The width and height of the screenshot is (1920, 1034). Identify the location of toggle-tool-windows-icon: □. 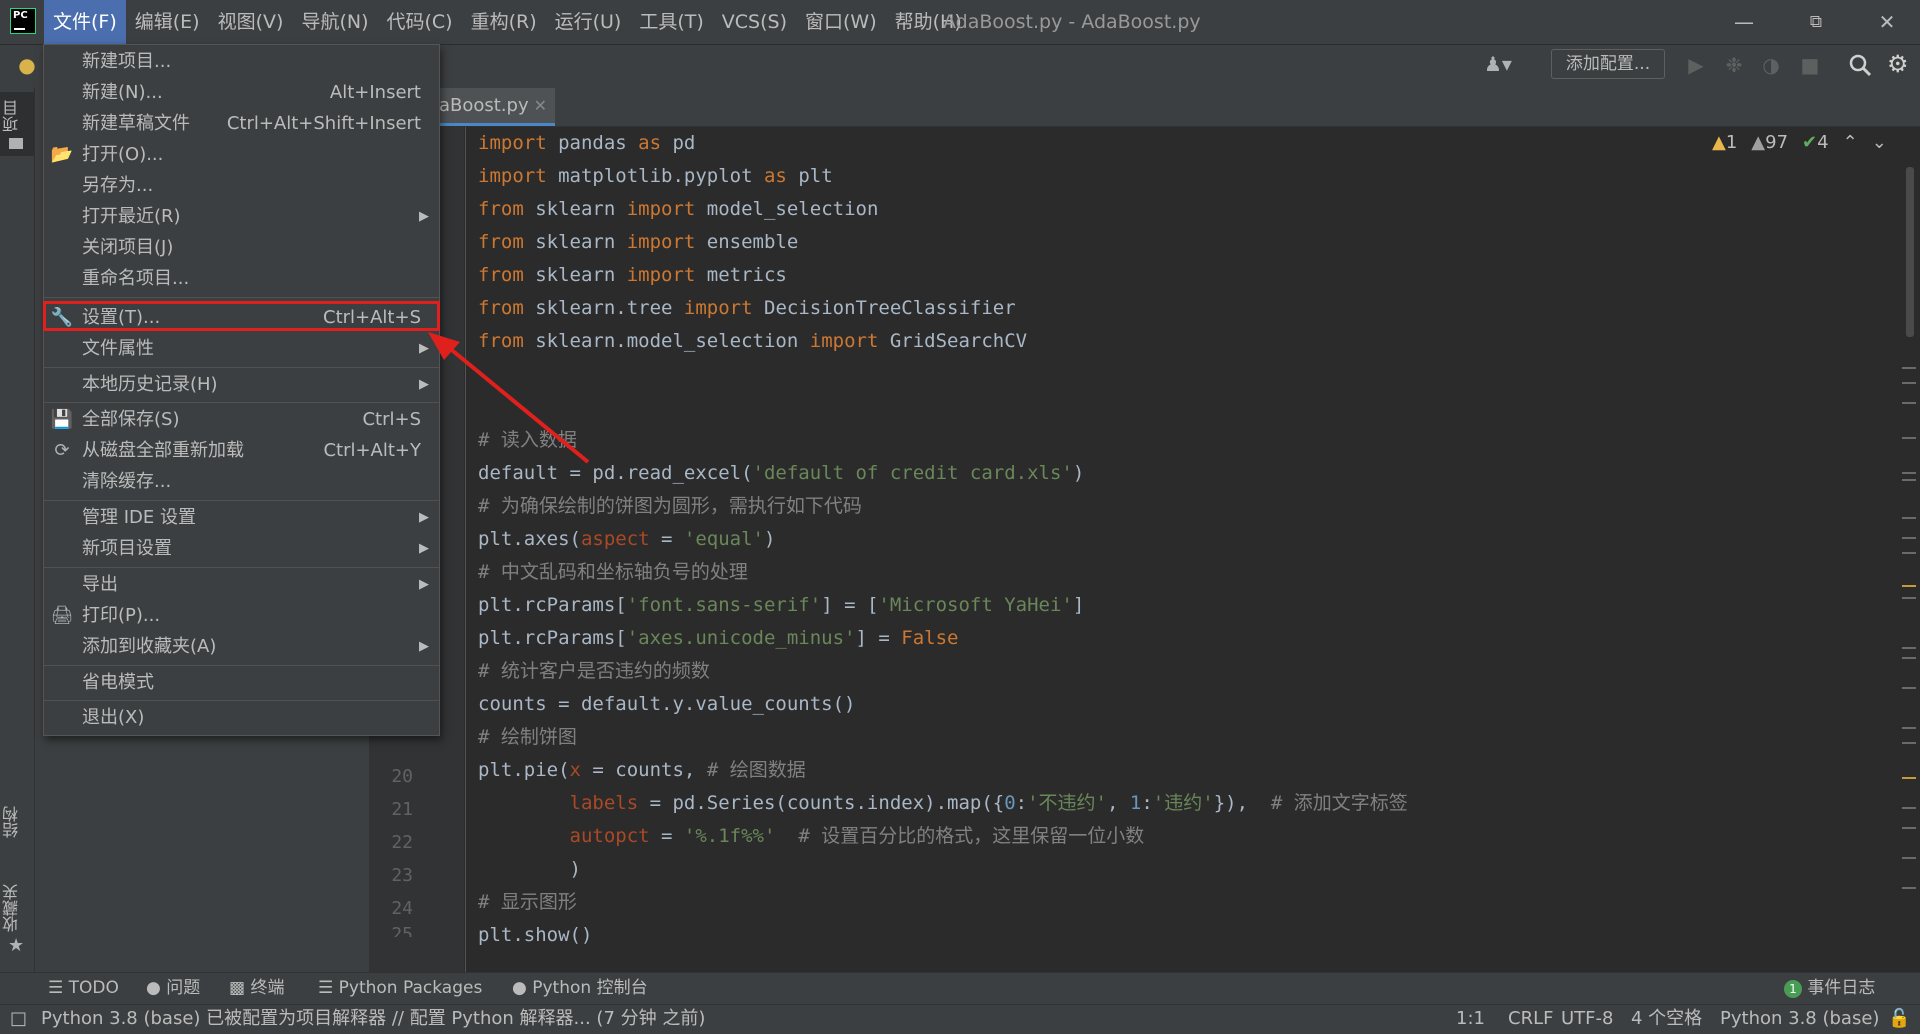
(18, 1019).